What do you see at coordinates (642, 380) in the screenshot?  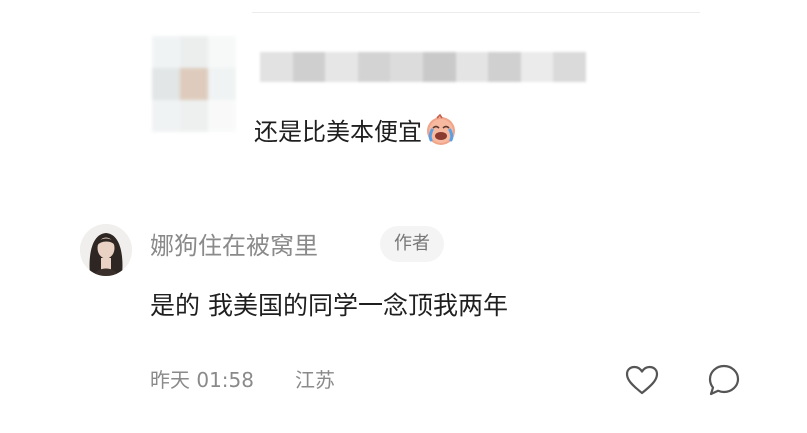 I see `heart-outline-icon` at bounding box center [642, 380].